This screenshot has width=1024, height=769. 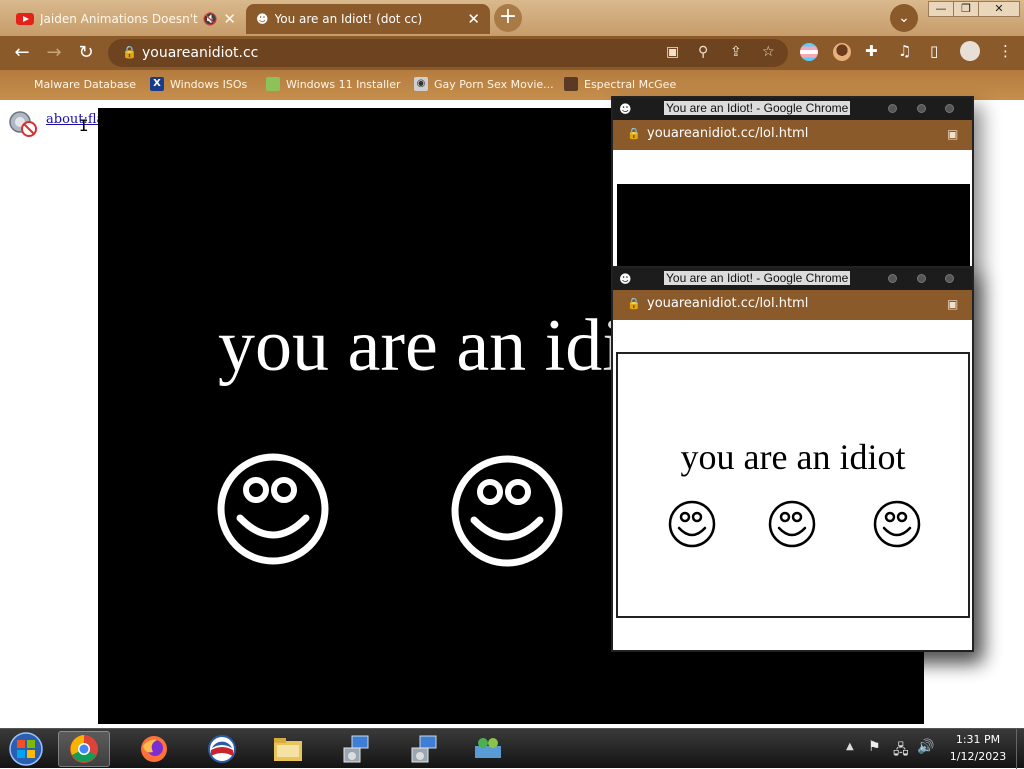 What do you see at coordinates (901, 751) in the screenshot?
I see `network-icon: 🖧` at bounding box center [901, 751].